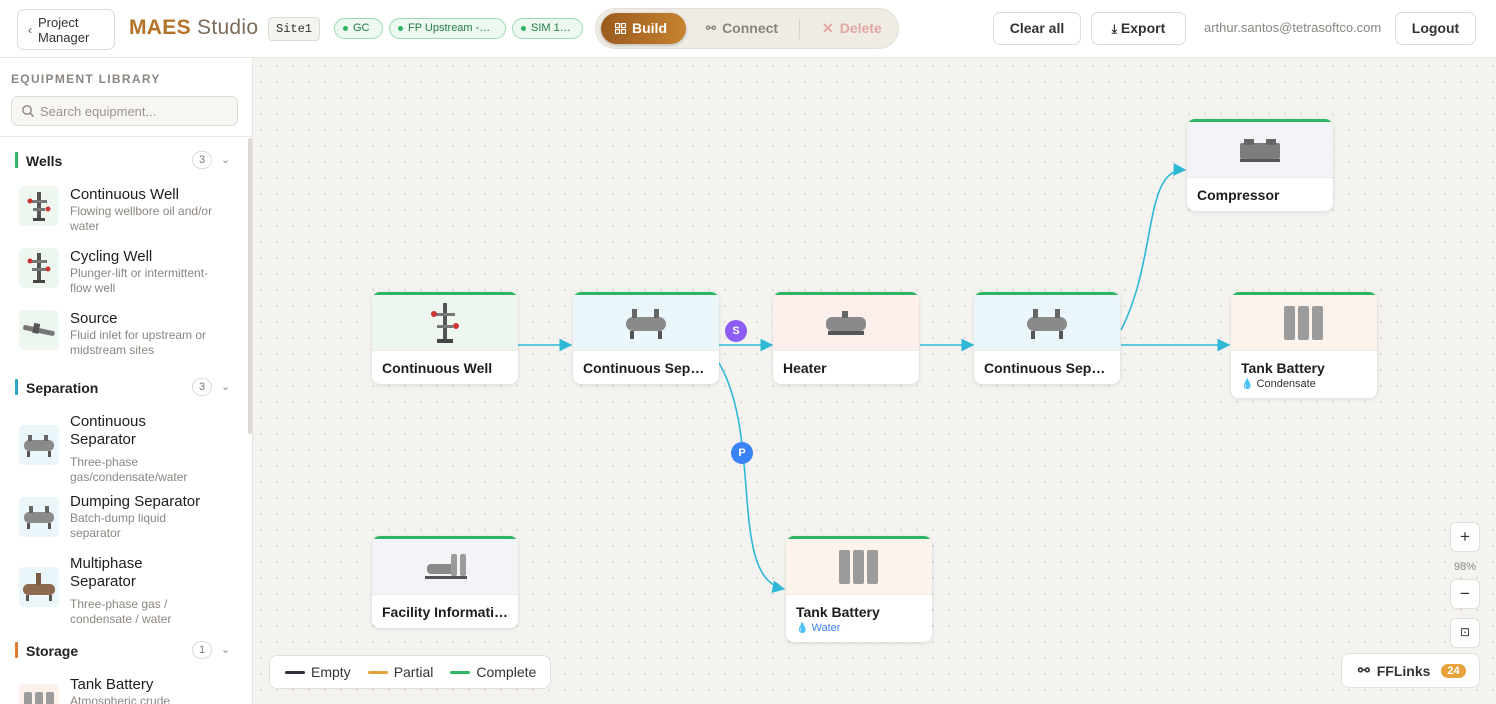  What do you see at coordinates (250, 286) in the screenshot?
I see `sidebar-scrollbar` at bounding box center [250, 286].